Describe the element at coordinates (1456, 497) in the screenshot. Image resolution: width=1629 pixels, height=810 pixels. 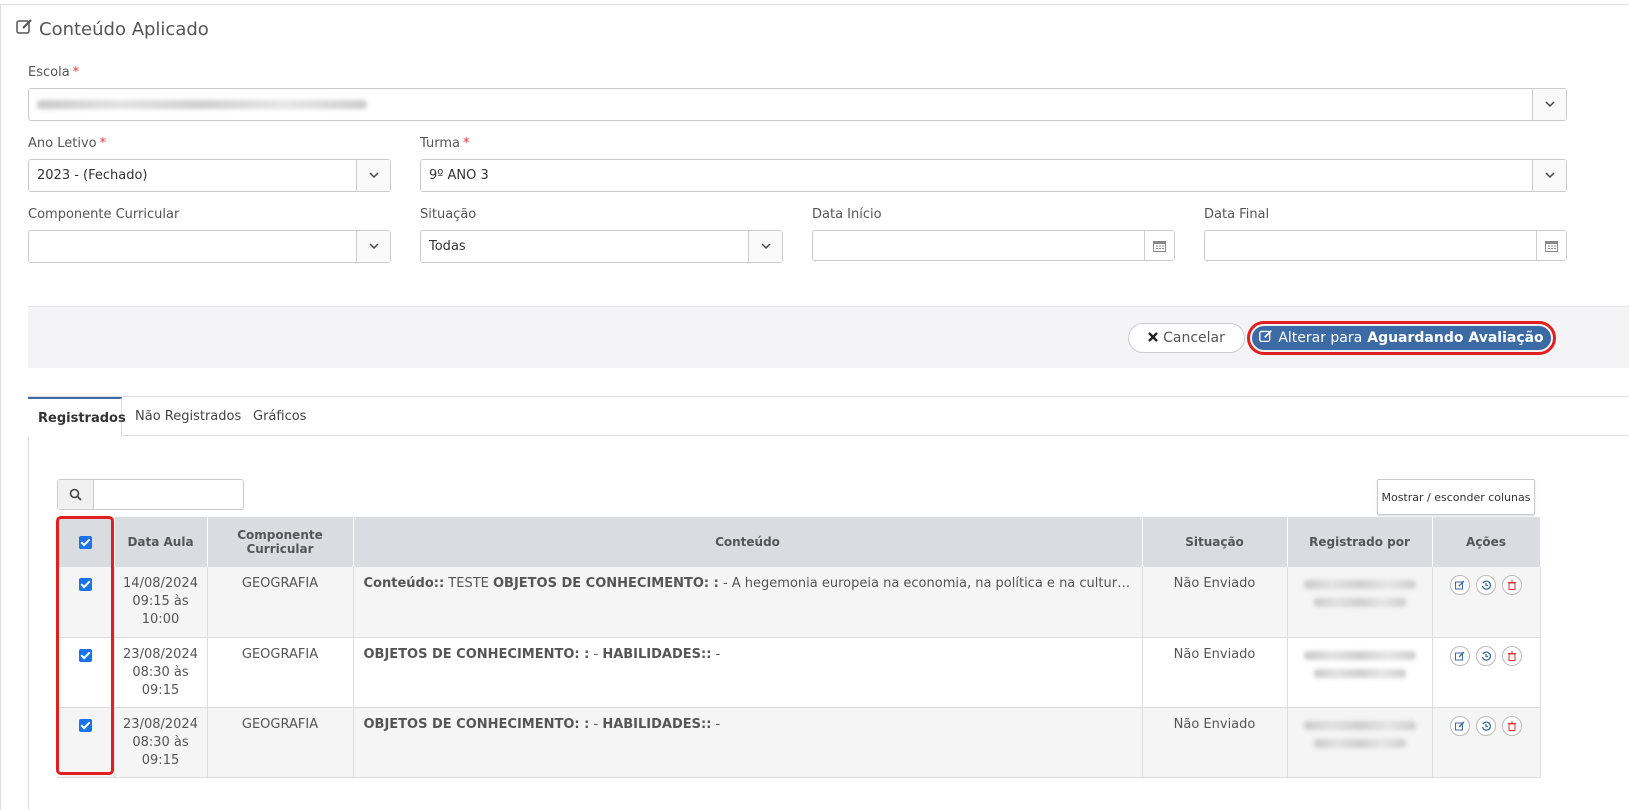
I see `columns-toggle-button: Mostrar / esconder colunas` at that location.